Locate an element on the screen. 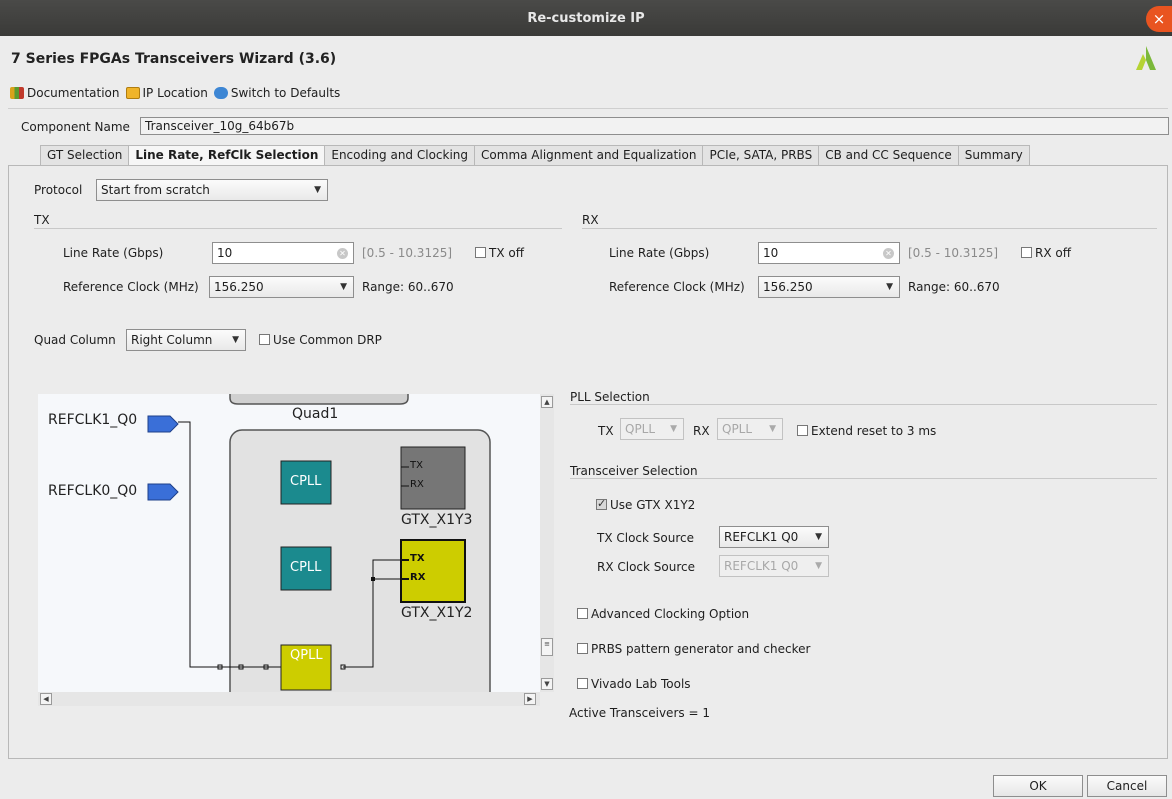  rx-clock-source-label: RX Clock Source is located at coordinates (646, 567).